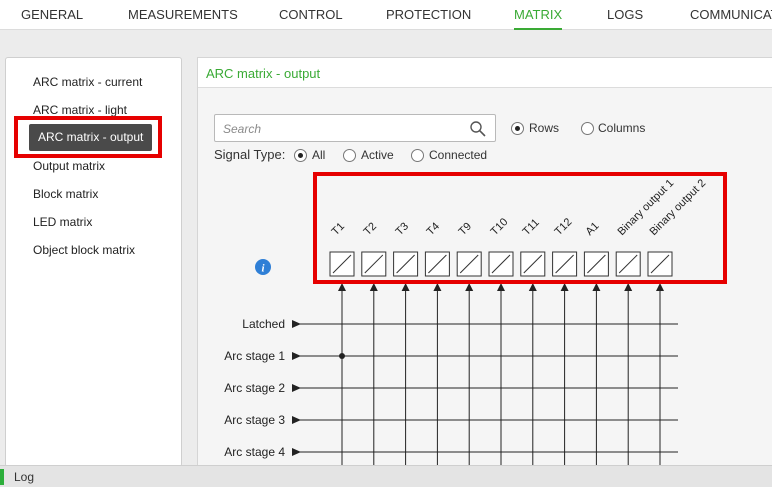  What do you see at coordinates (24, 477) in the screenshot?
I see `log-label: Log` at bounding box center [24, 477].